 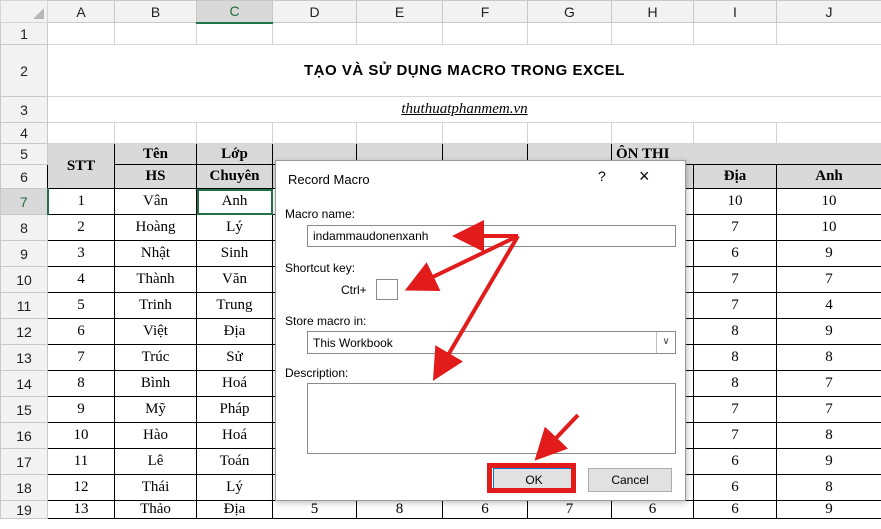 What do you see at coordinates (234, 12) in the screenshot?
I see `column-header-c: C` at bounding box center [234, 12].